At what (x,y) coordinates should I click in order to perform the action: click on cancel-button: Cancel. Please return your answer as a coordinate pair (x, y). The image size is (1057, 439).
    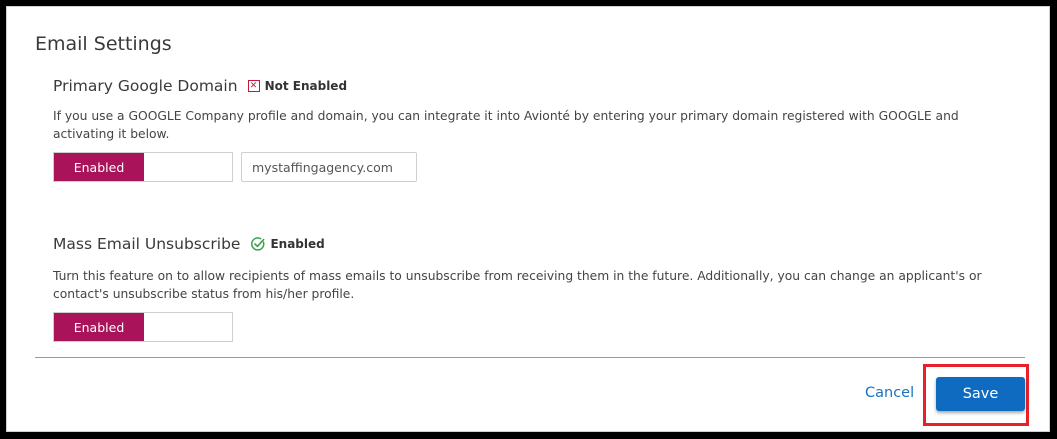
    Looking at the image, I should click on (889, 393).